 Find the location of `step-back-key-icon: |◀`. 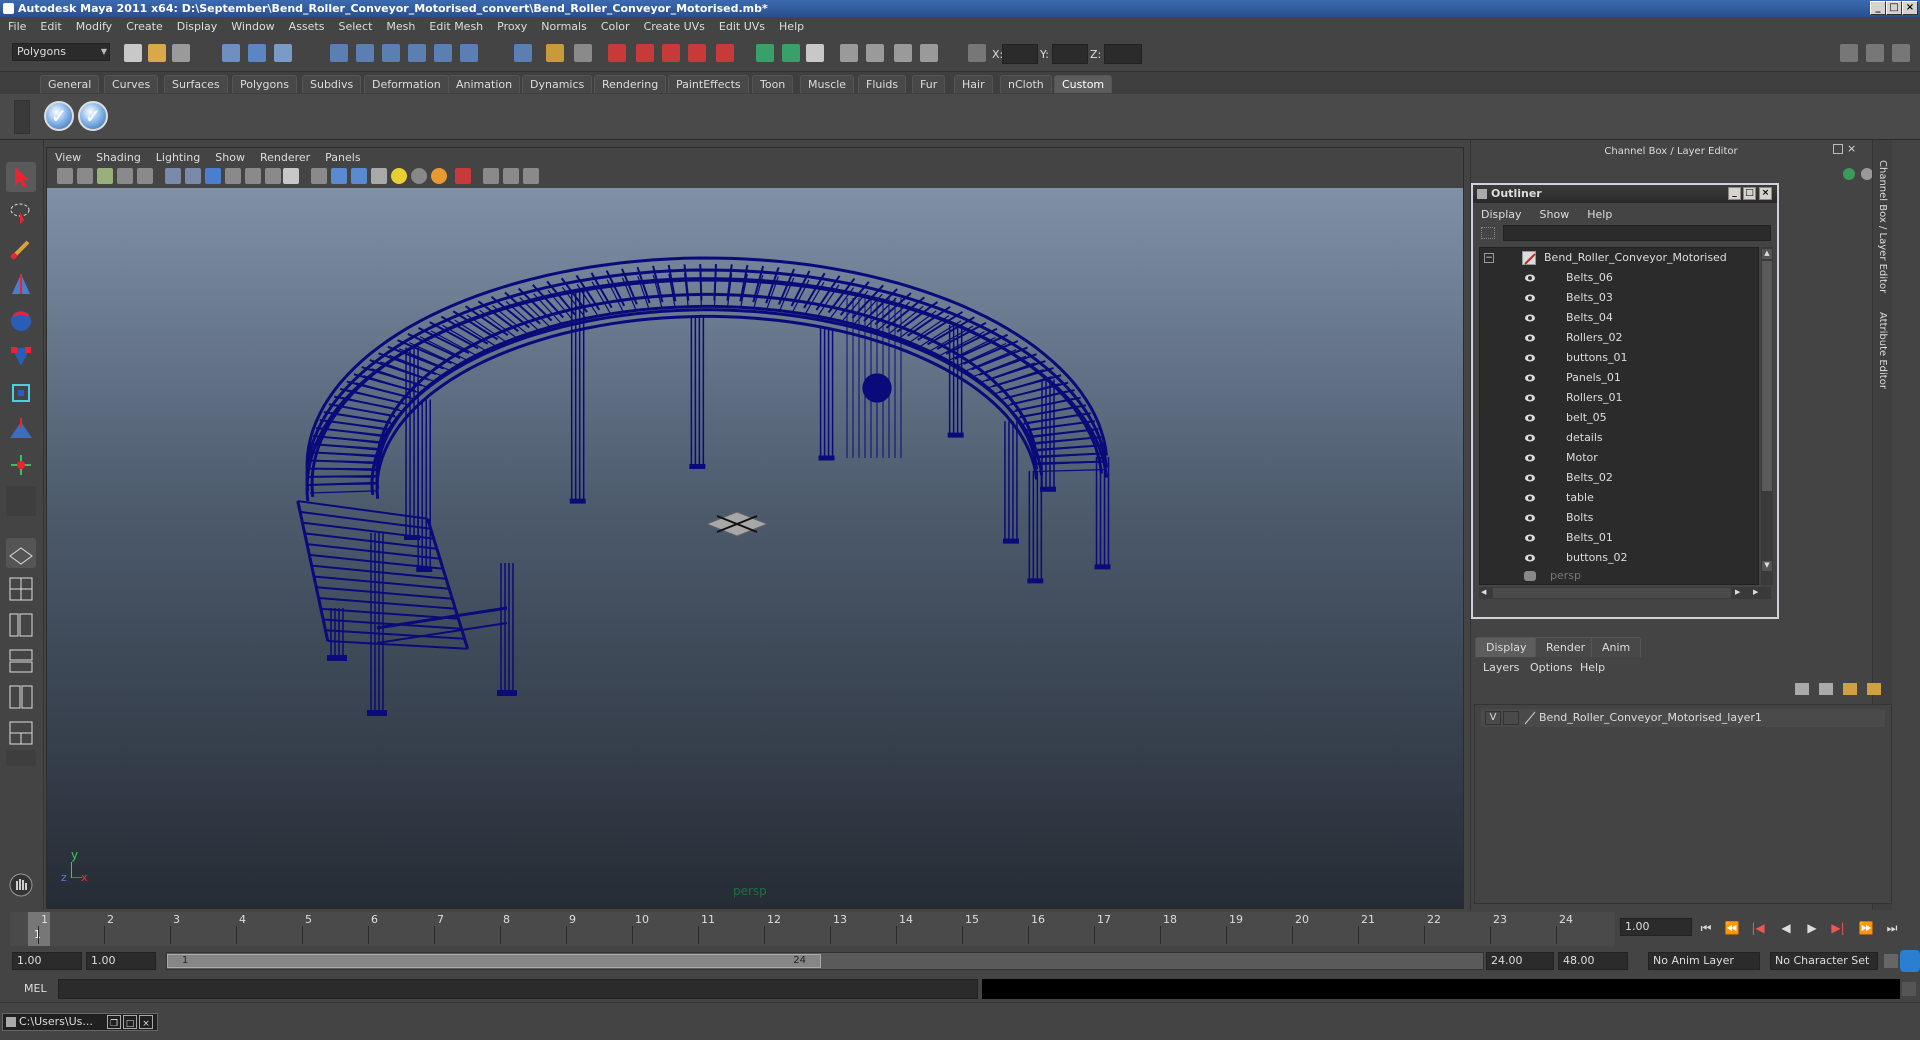

step-back-key-icon: |◀ is located at coordinates (1758, 928).